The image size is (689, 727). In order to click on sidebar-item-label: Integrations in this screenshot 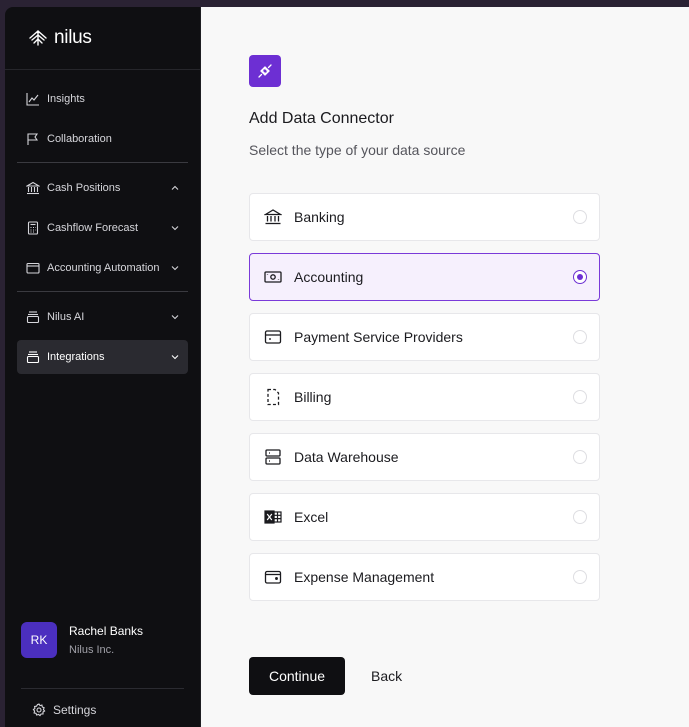, I will do `click(76, 357)`.